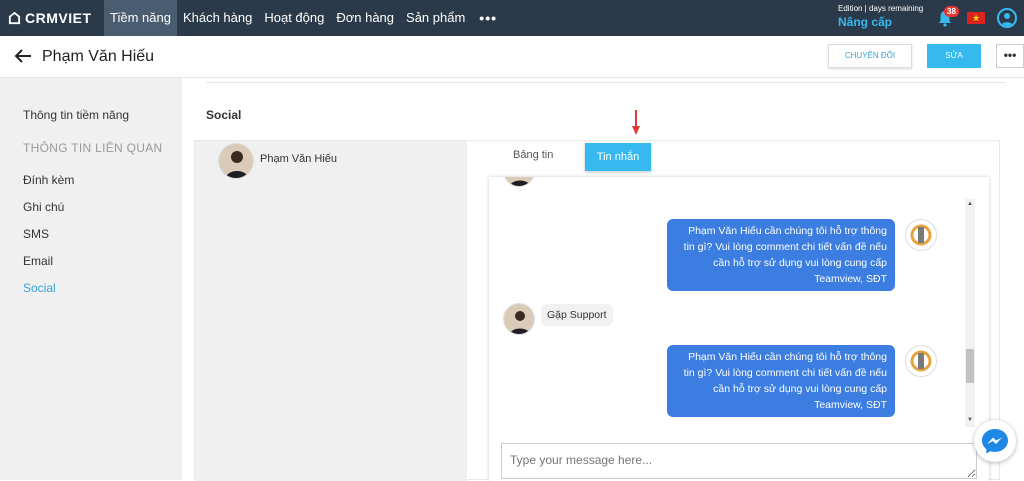 Image resolution: width=1024 pixels, height=481 pixels. I want to click on nav-item-products: Sản phẩm, so click(435, 18).